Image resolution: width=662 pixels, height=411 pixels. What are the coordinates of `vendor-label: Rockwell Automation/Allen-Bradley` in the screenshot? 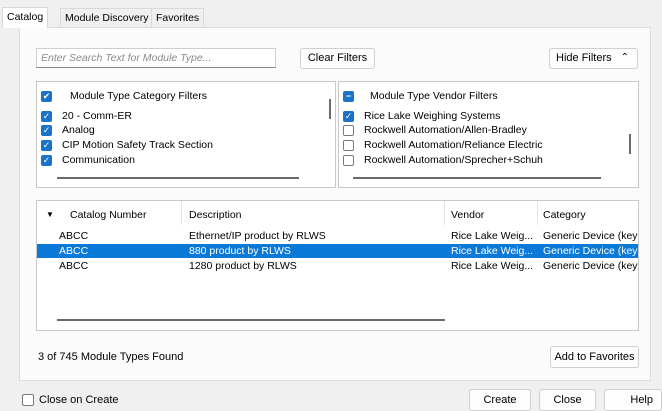 It's located at (445, 130).